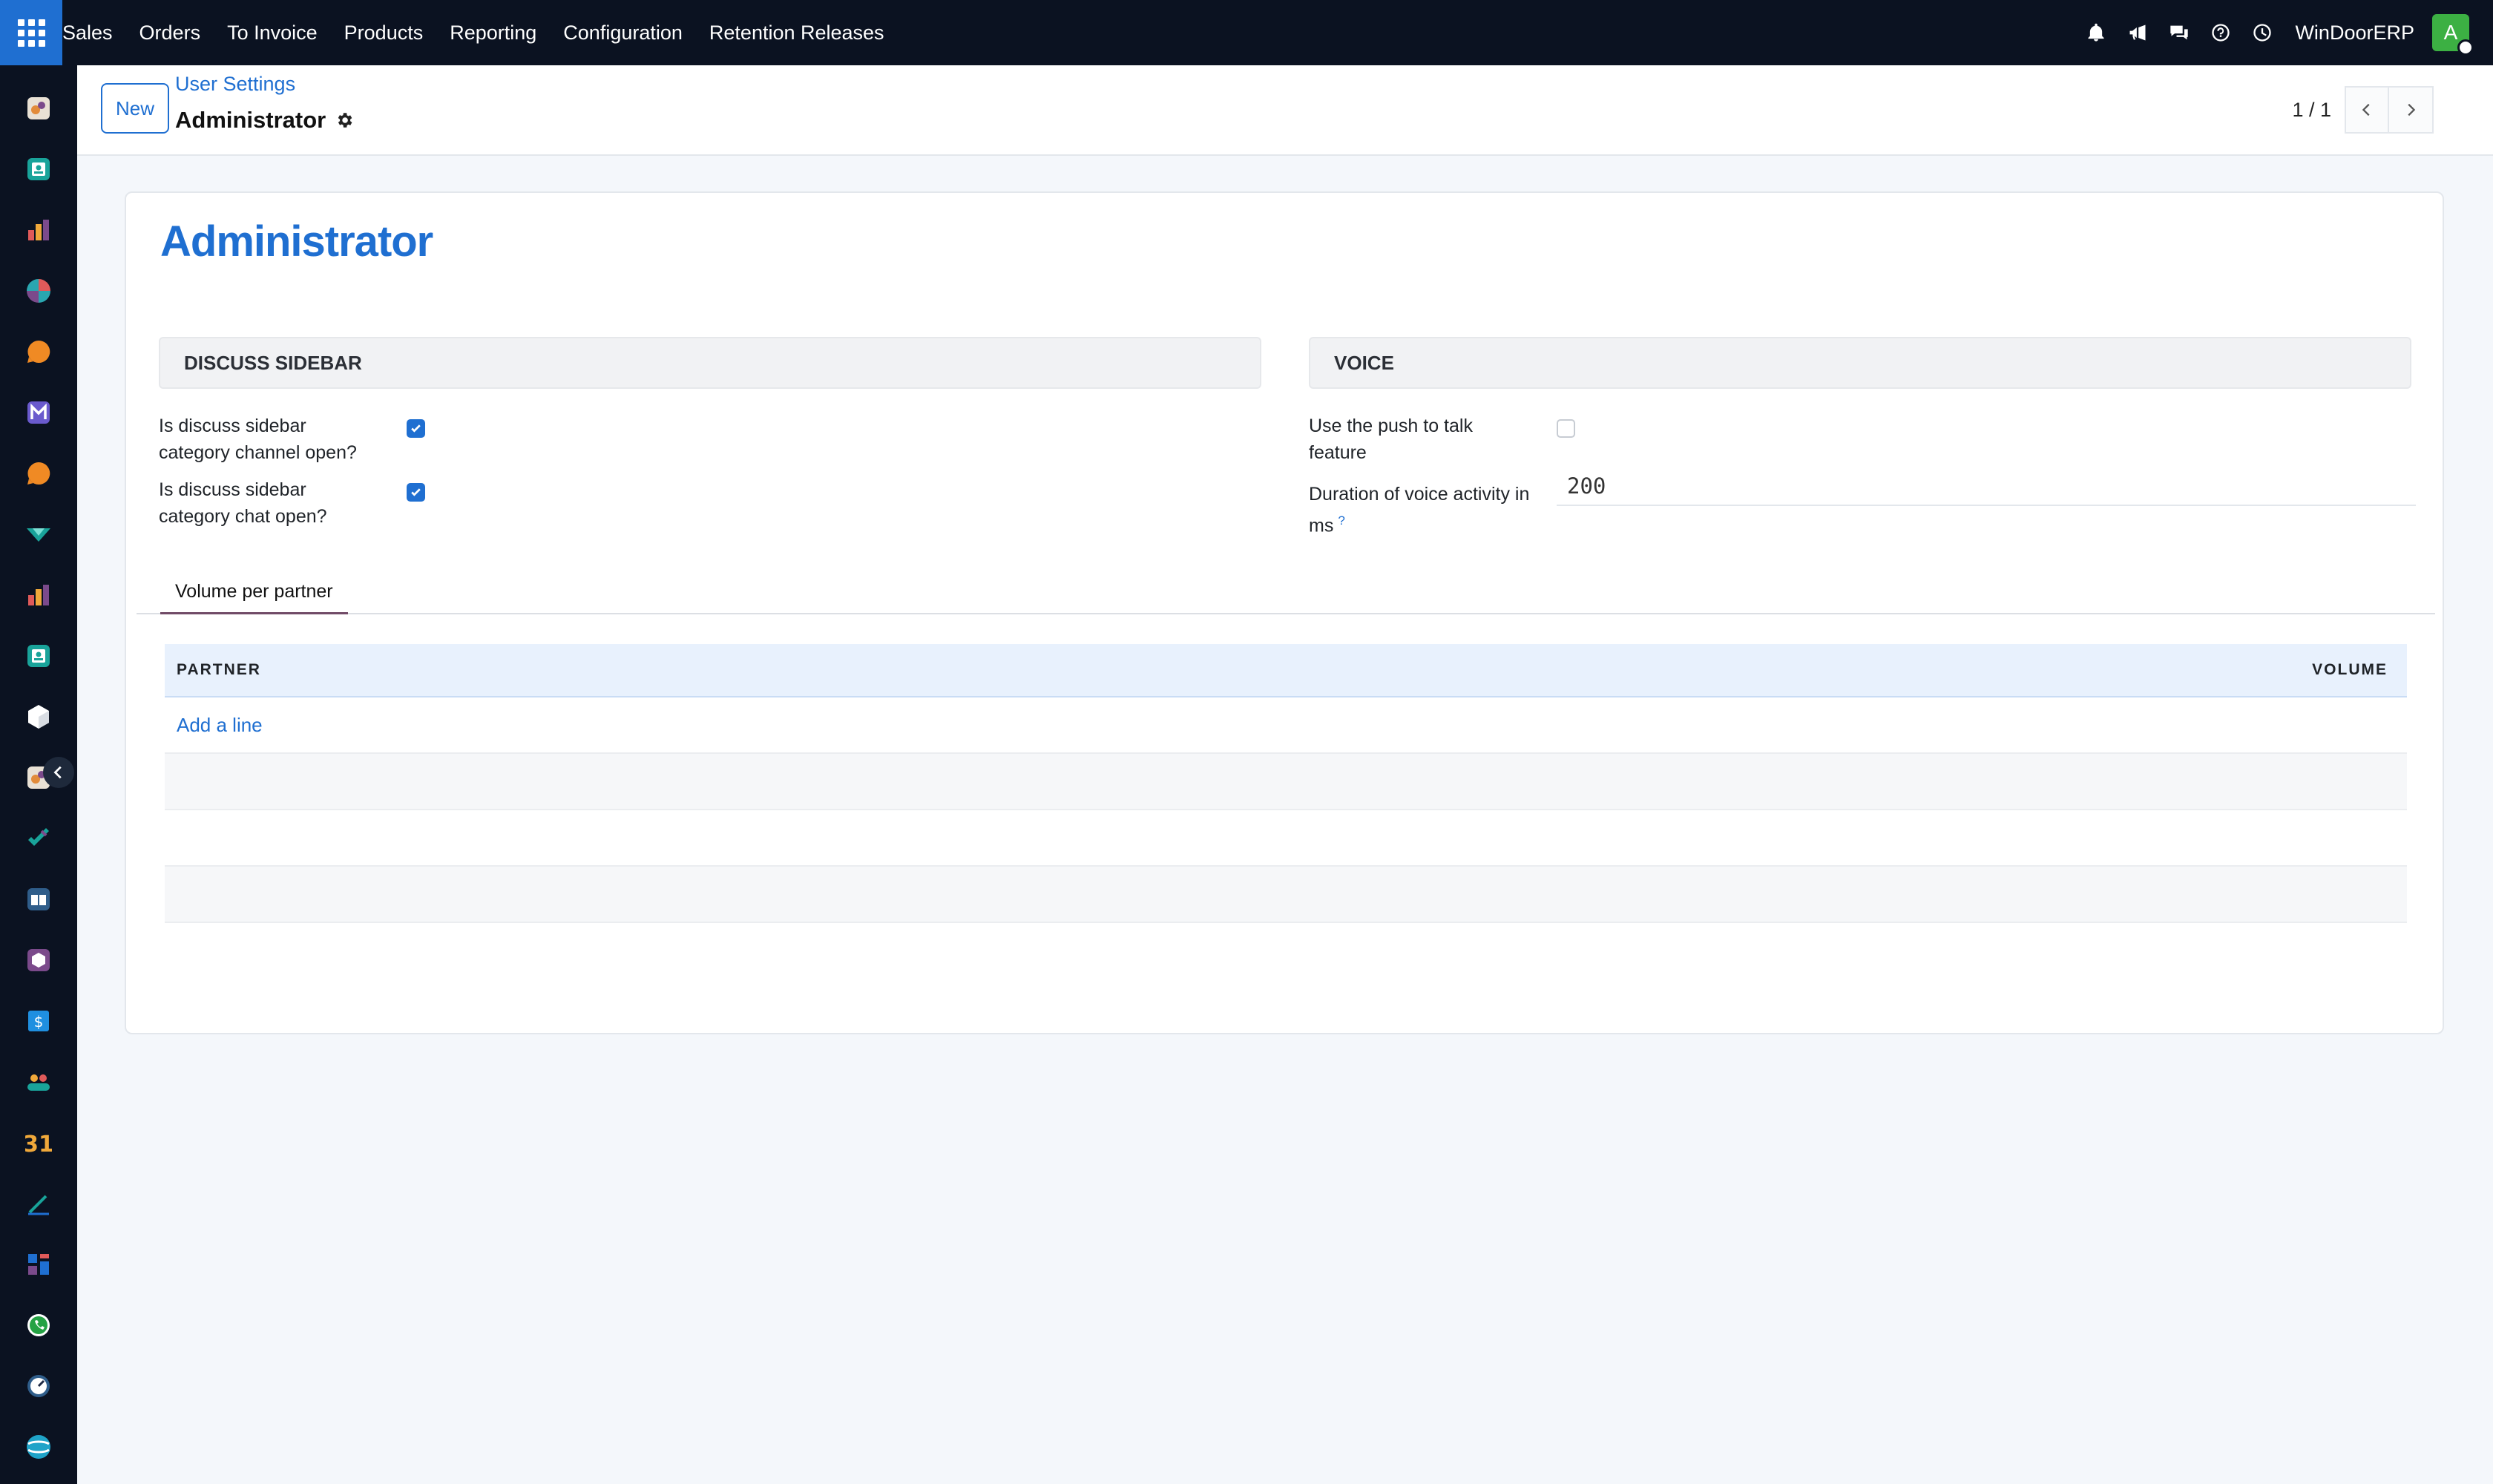 This screenshot has height=1484, width=2493. I want to click on grid-icon, so click(31, 33).